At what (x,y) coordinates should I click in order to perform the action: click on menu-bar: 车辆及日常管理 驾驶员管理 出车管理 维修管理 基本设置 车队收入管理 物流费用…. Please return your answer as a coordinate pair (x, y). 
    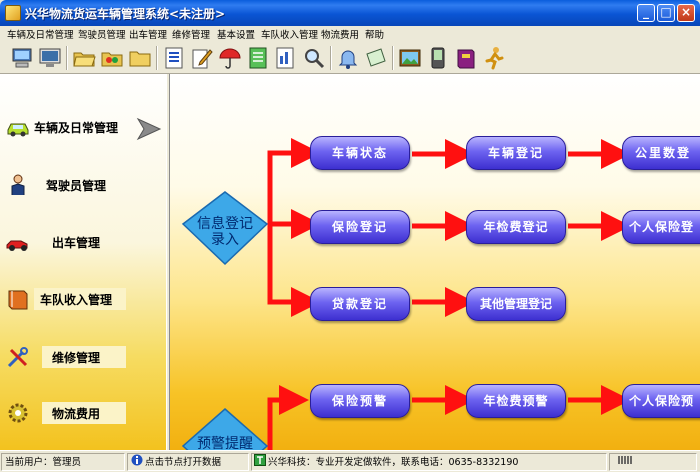
    Looking at the image, I should click on (350, 34).